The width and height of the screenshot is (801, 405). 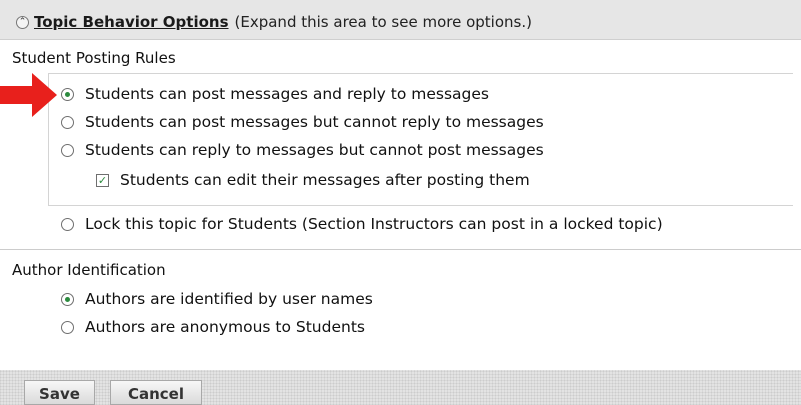 What do you see at coordinates (89, 270) in the screenshot?
I see `author-identification-label: Author Identification` at bounding box center [89, 270].